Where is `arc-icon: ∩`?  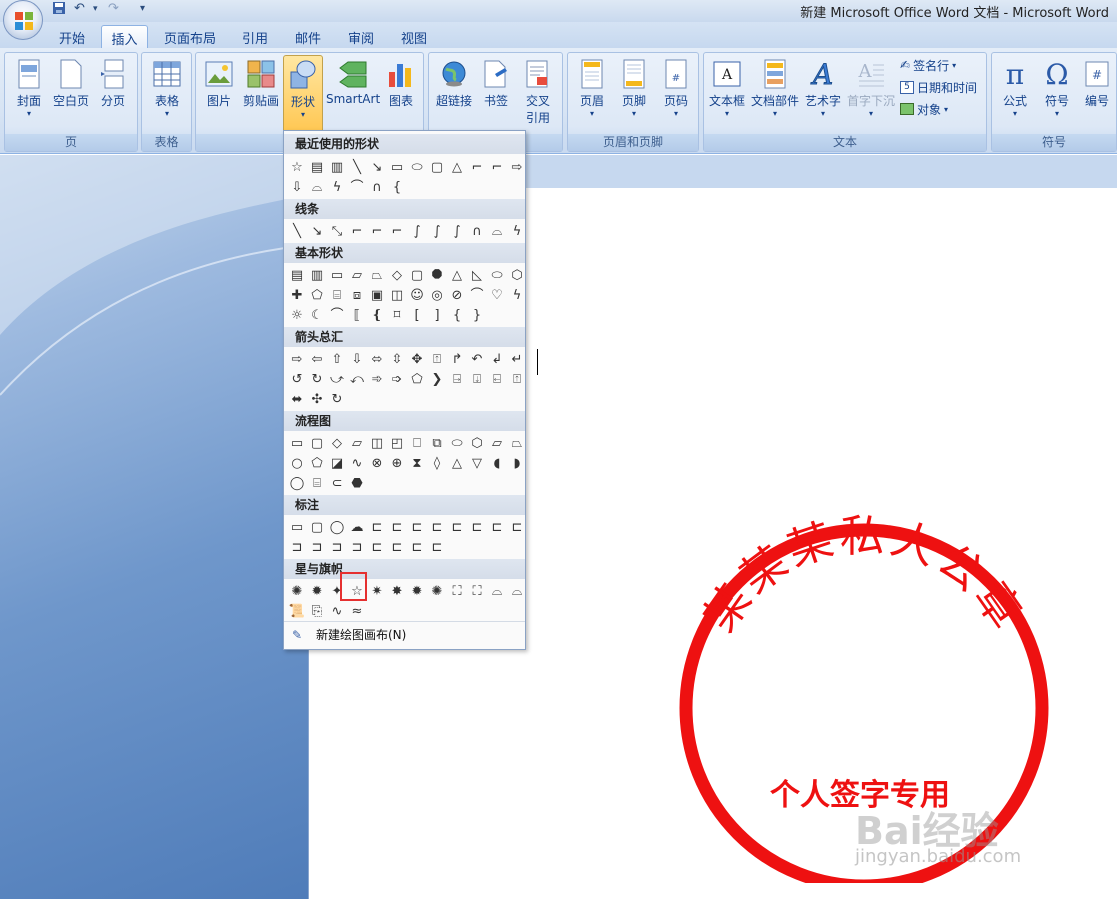
arc-icon: ∩ is located at coordinates (377, 187).